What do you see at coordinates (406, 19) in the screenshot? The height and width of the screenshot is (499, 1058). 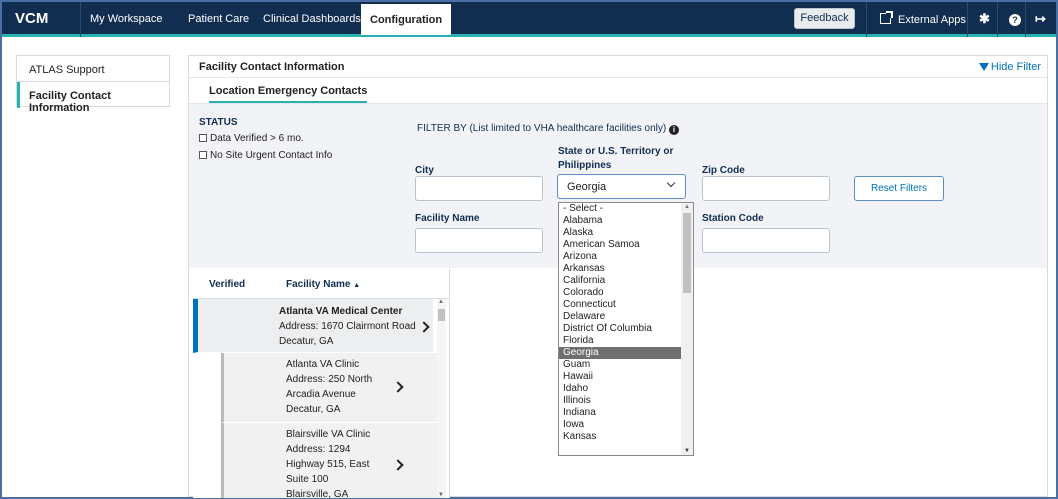 I see `tab-configuration: Configuration` at bounding box center [406, 19].